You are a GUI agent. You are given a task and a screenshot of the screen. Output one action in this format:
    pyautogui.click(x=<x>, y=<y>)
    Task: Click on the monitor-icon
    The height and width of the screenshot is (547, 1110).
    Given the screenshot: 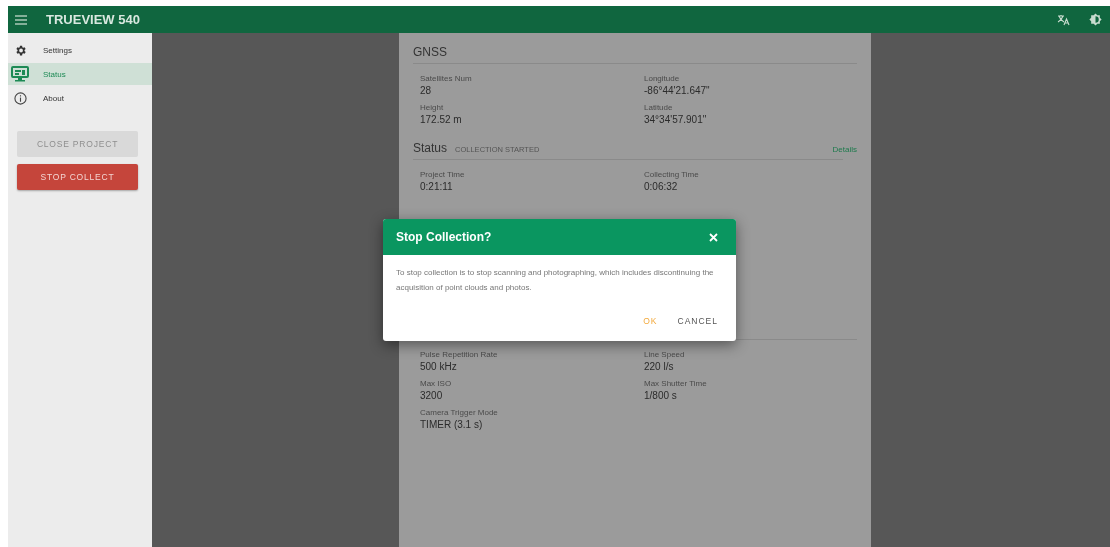 What is the action you would take?
    pyautogui.click(x=20, y=74)
    